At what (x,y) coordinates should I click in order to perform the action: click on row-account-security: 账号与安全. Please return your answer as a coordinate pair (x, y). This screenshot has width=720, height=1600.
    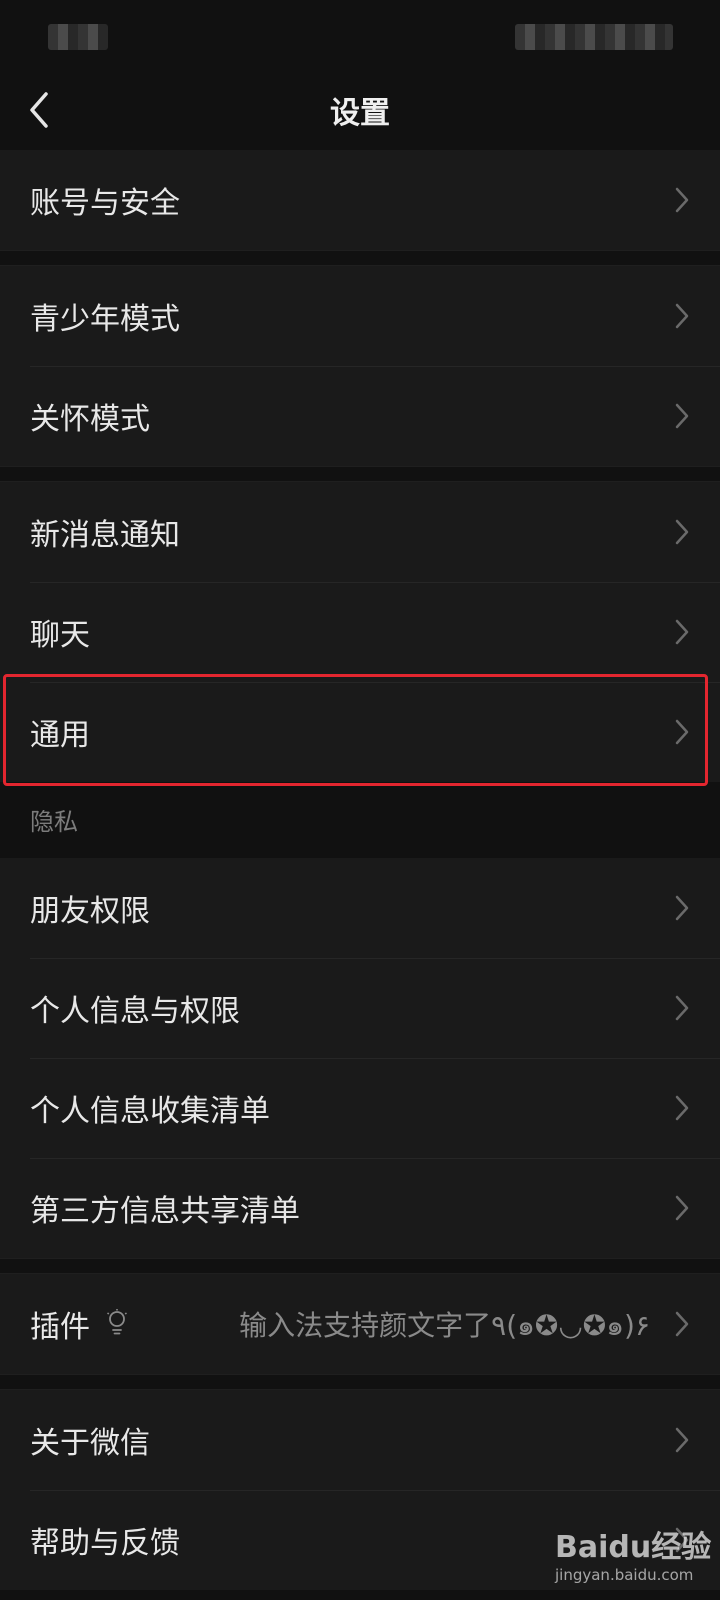
    Looking at the image, I should click on (360, 200).